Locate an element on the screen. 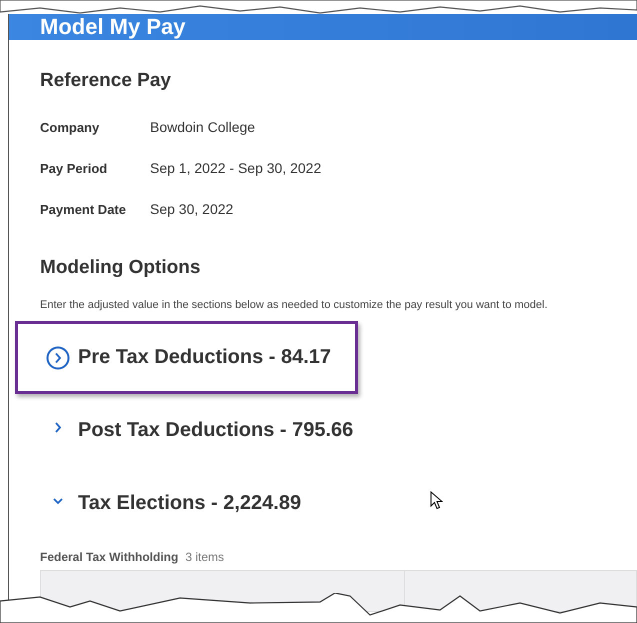  field-value: Bowdoin College is located at coordinates (203, 127).